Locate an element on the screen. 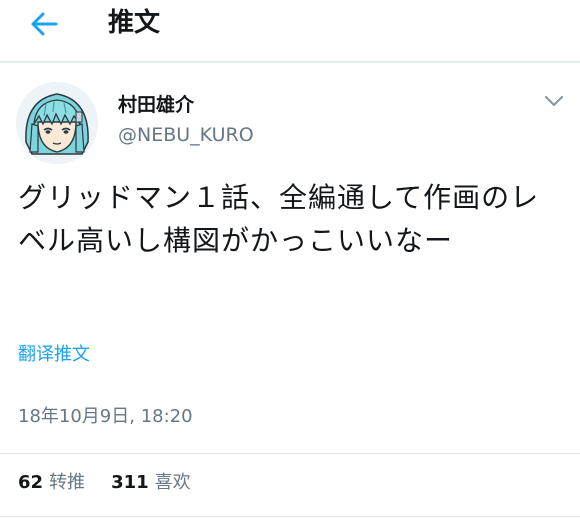  avatar-illustration is located at coordinates (57, 123).